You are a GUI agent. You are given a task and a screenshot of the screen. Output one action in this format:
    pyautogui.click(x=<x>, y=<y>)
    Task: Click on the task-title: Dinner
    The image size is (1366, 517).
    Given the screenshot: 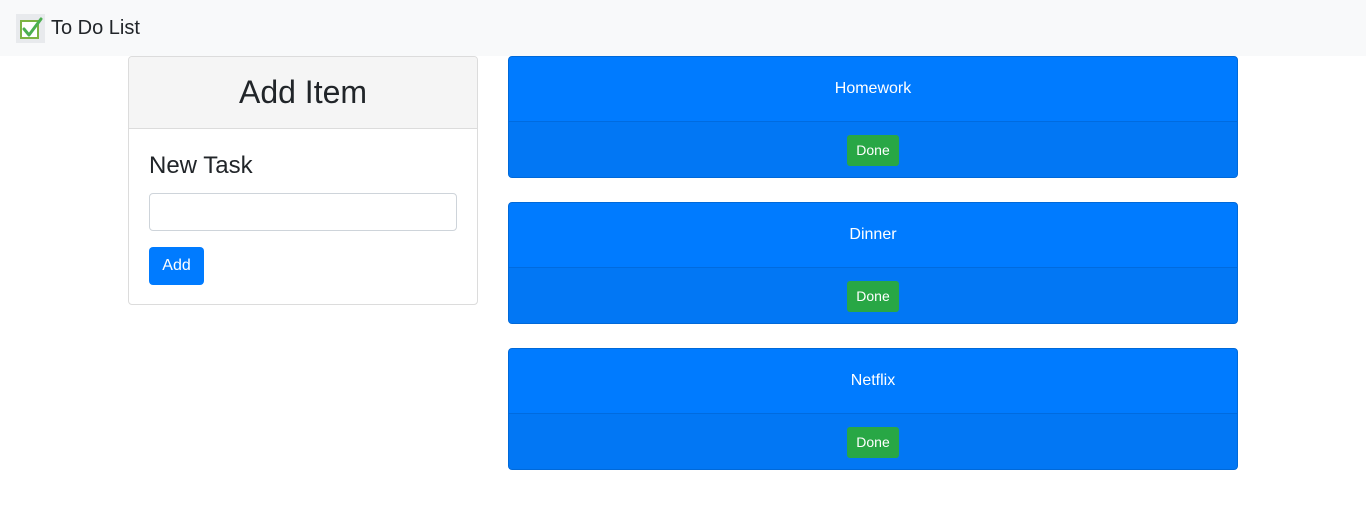 What is the action you would take?
    pyautogui.click(x=873, y=235)
    